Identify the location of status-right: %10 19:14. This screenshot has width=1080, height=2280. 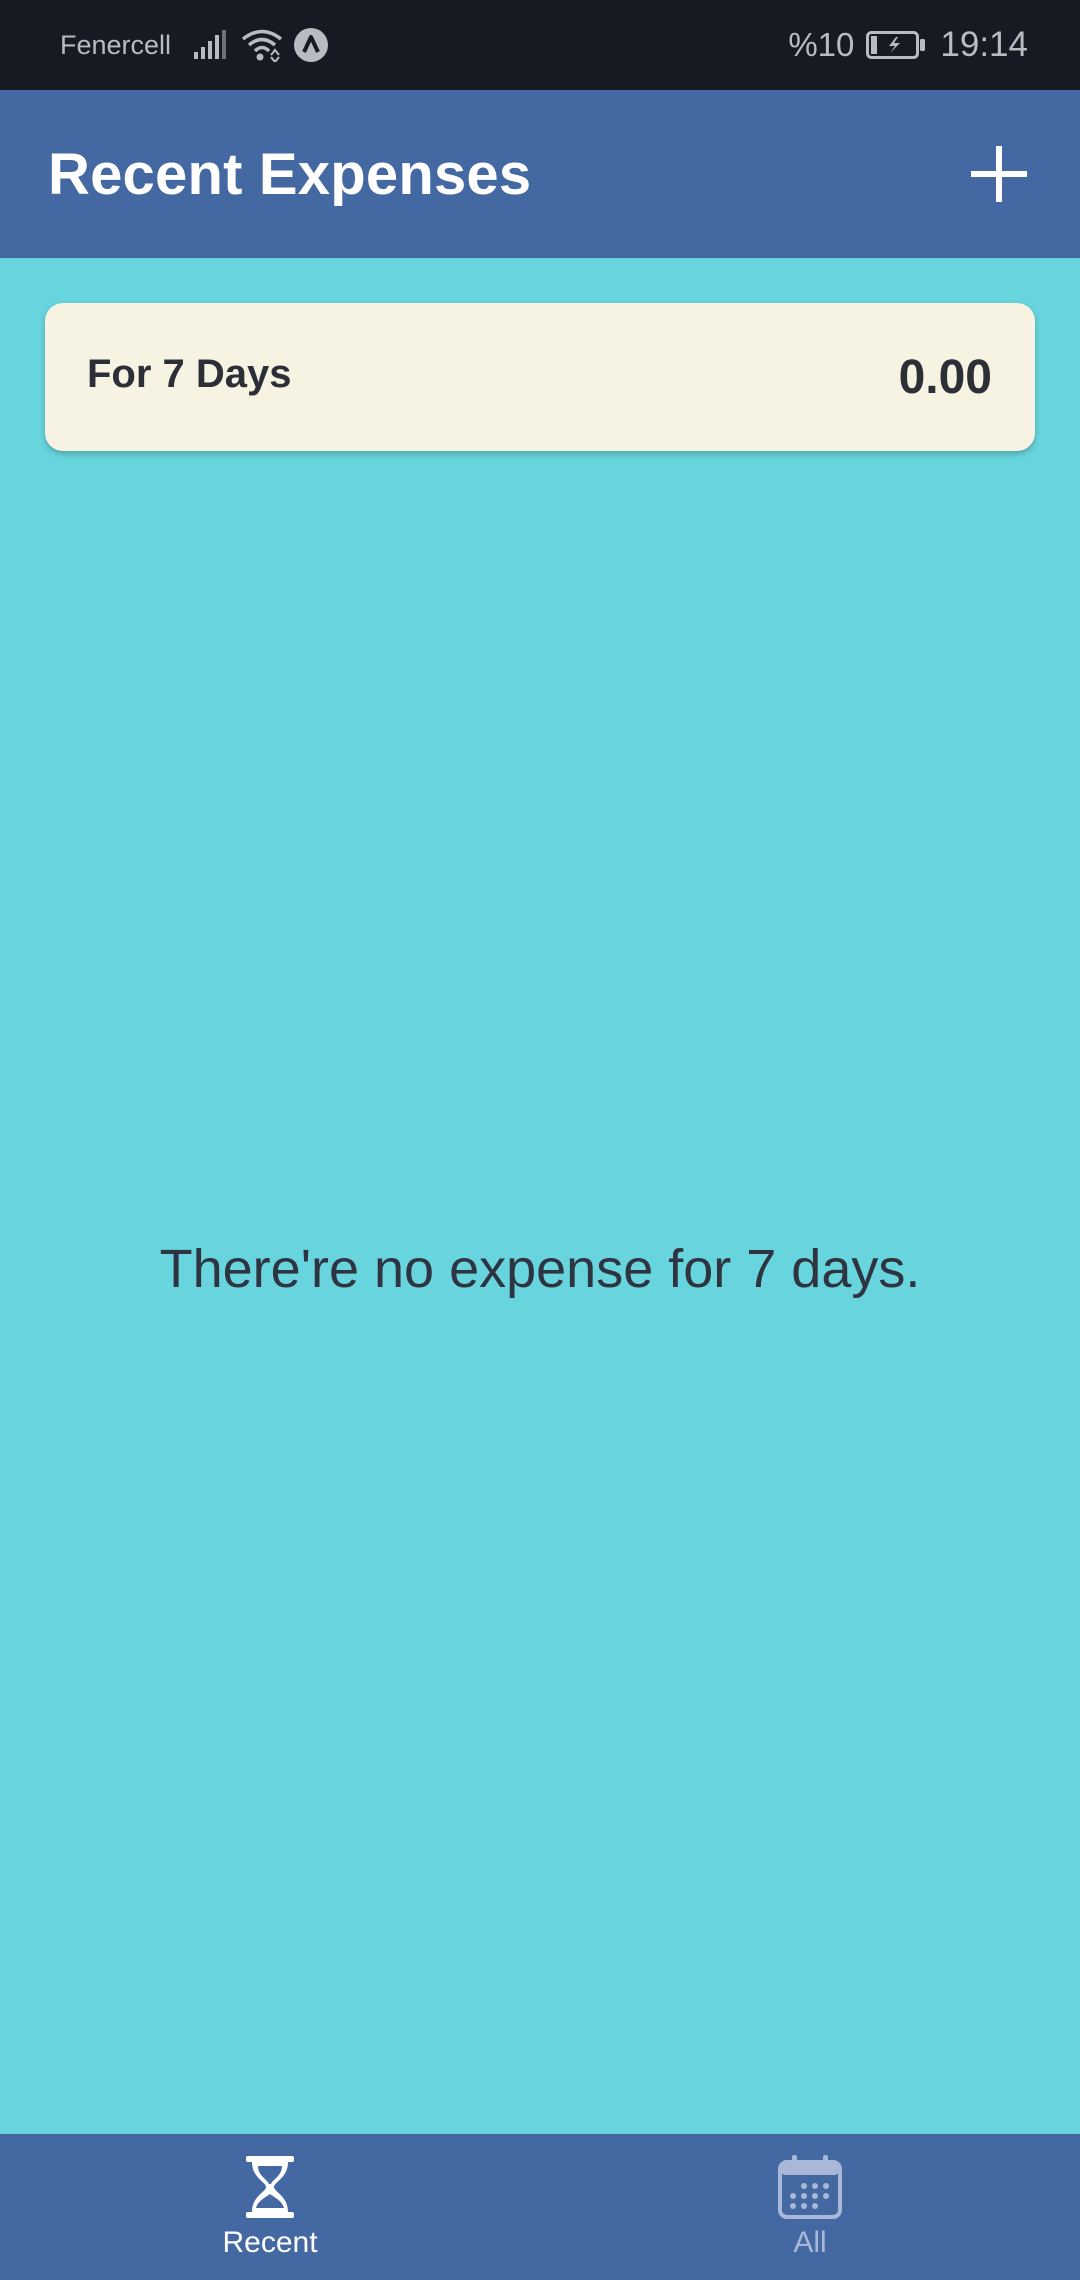
(908, 45).